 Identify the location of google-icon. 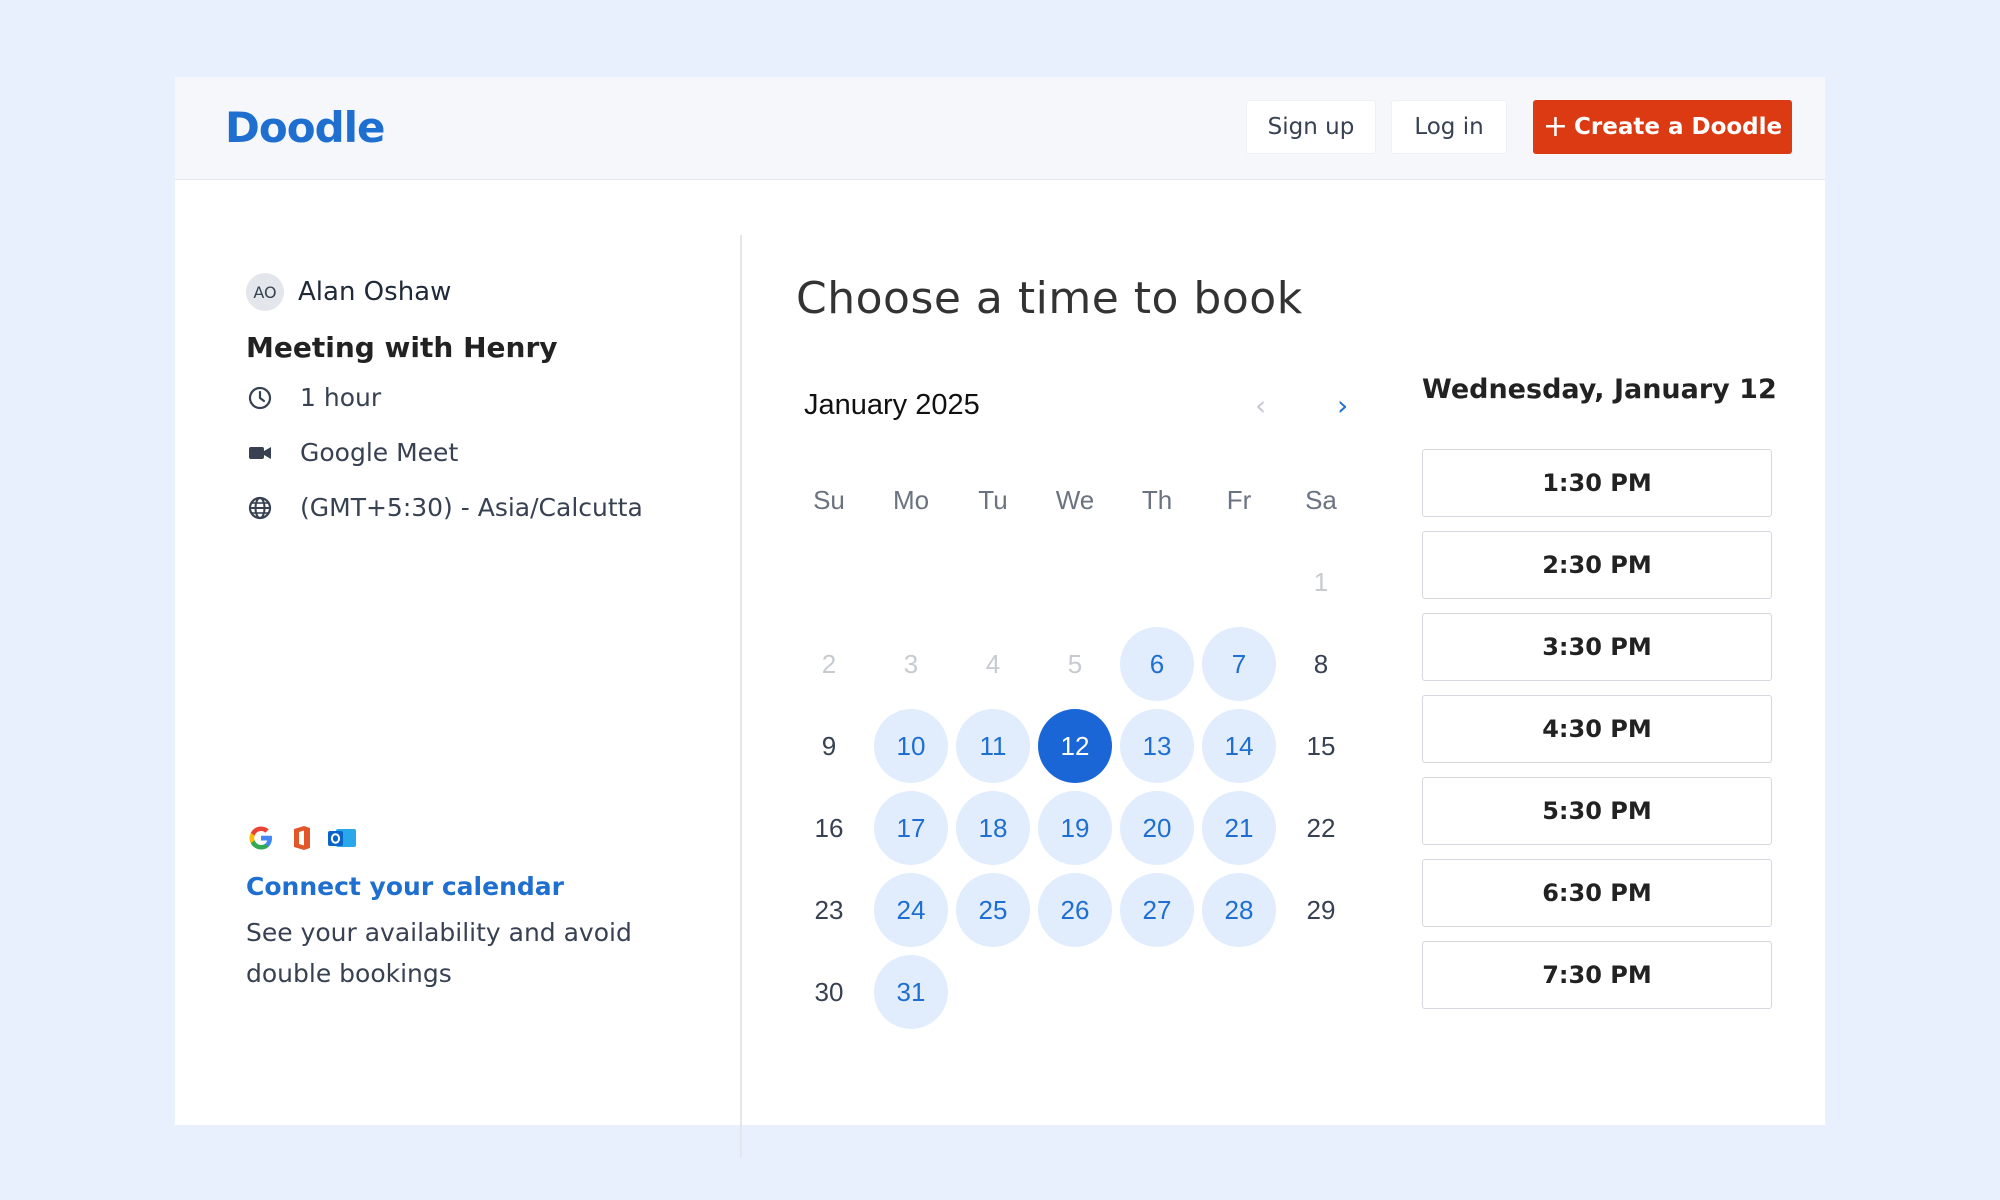
(261, 840).